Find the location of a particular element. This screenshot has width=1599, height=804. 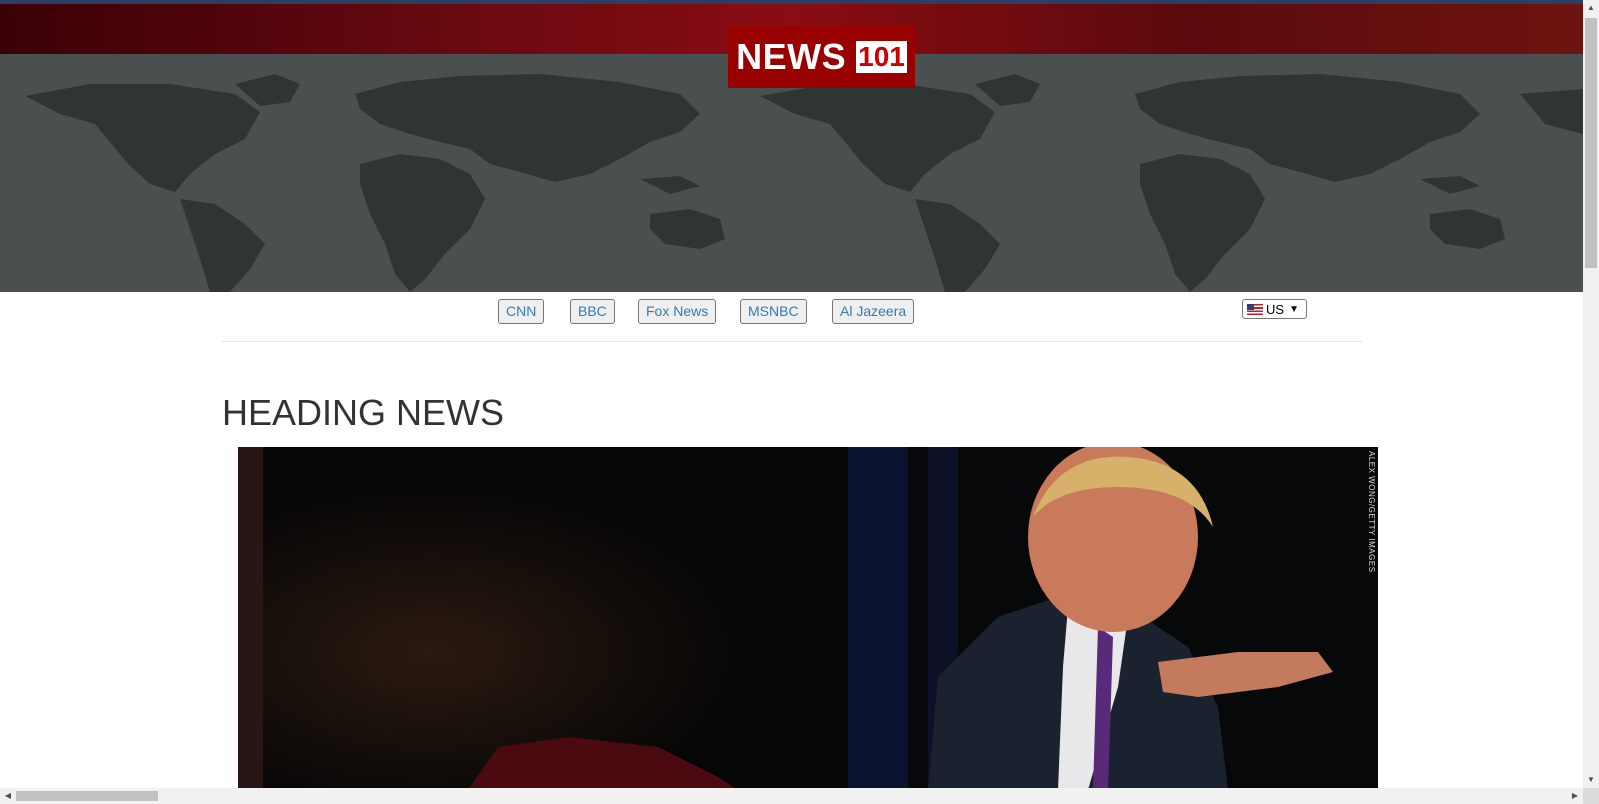

source-button-fox-news: Fox News is located at coordinates (677, 311).